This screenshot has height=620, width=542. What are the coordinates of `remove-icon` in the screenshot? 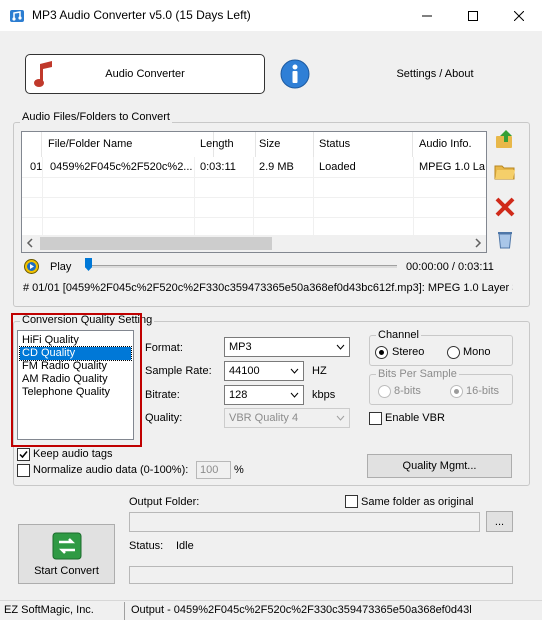 It's located at (505, 207).